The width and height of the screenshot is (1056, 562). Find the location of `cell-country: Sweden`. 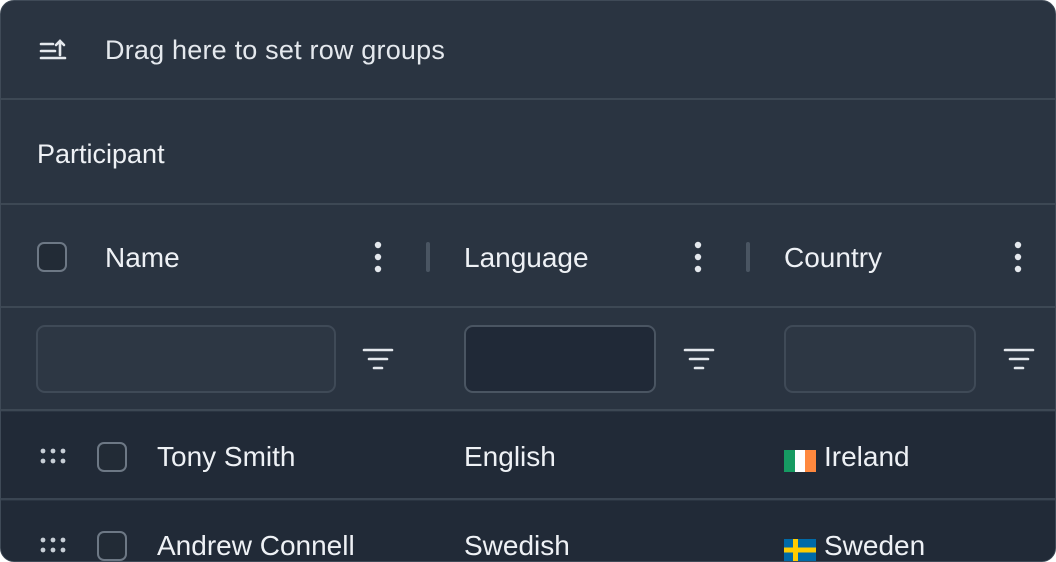

cell-country: Sweden is located at coordinates (874, 545).